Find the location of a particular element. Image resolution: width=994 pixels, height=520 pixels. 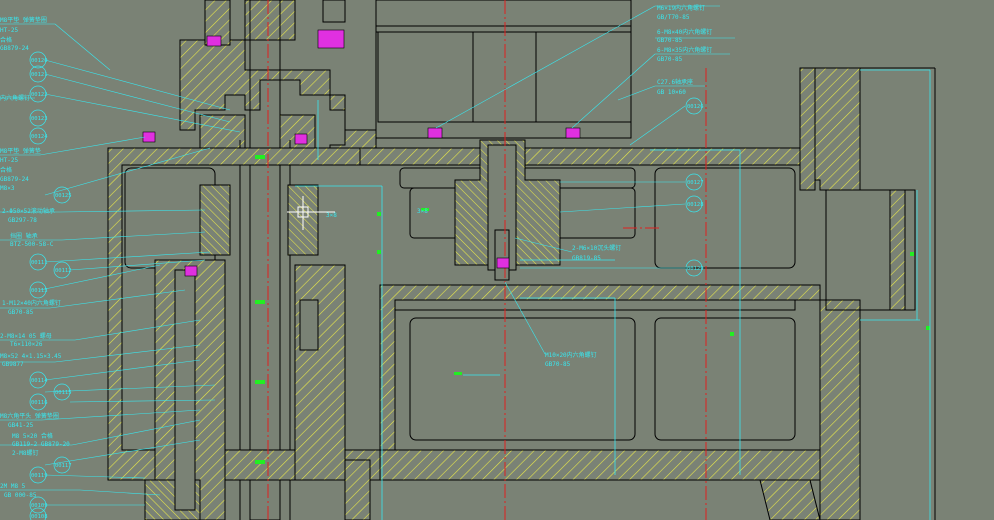

balloon-text: 00117 is located at coordinates (63, 466).